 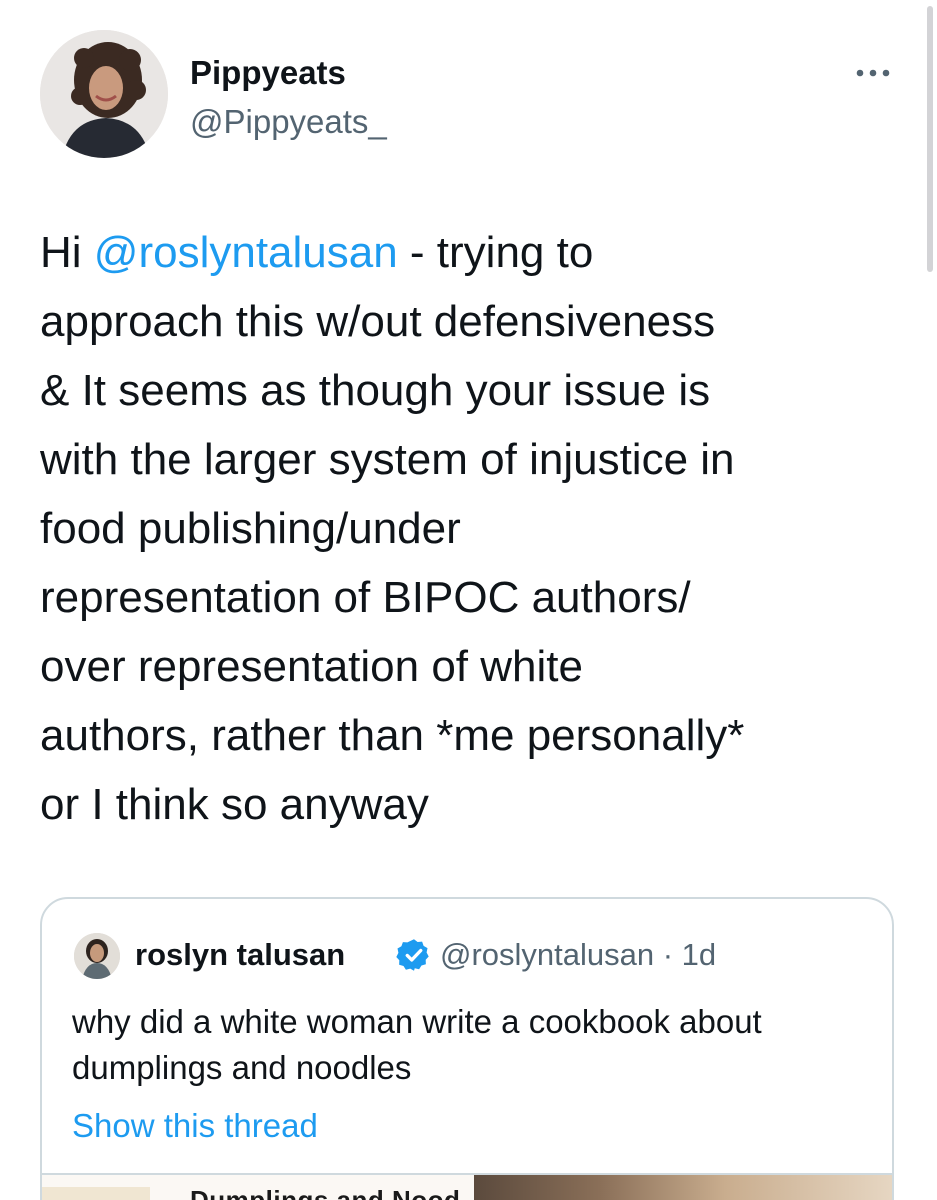 I want to click on tweet-text-segment: Hi, so click(x=67, y=252).